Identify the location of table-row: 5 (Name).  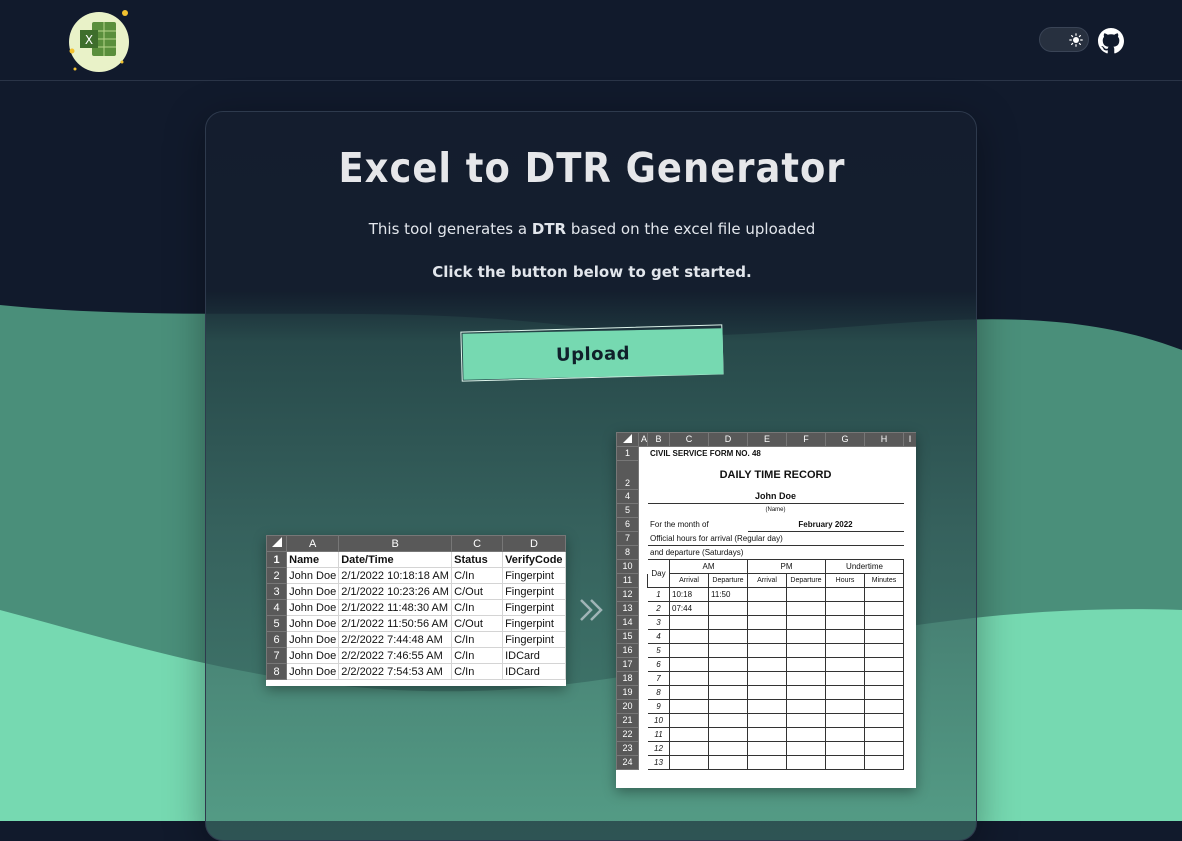
(766, 510).